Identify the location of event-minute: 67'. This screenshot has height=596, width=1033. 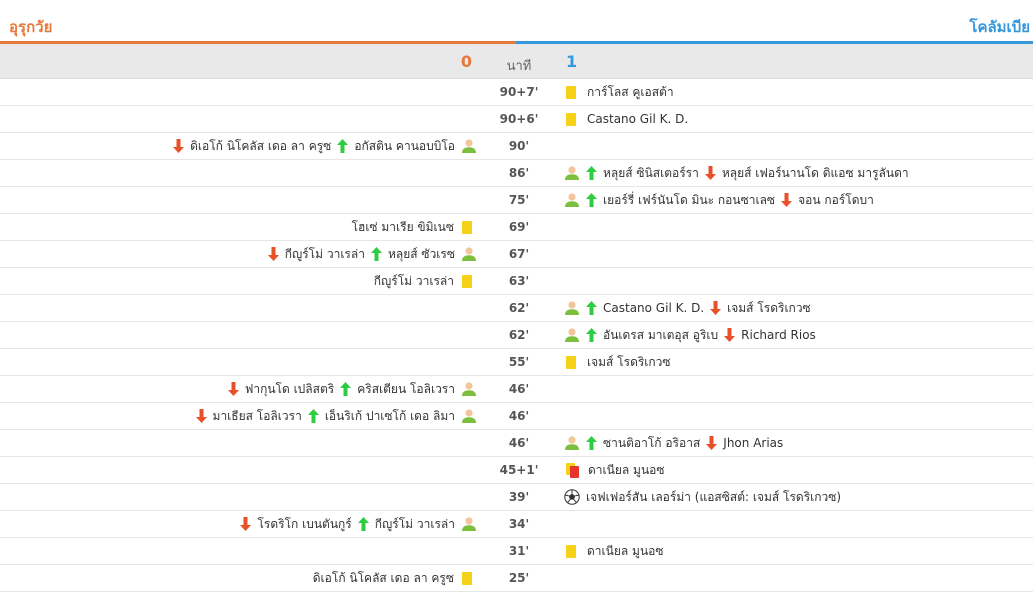
(519, 254).